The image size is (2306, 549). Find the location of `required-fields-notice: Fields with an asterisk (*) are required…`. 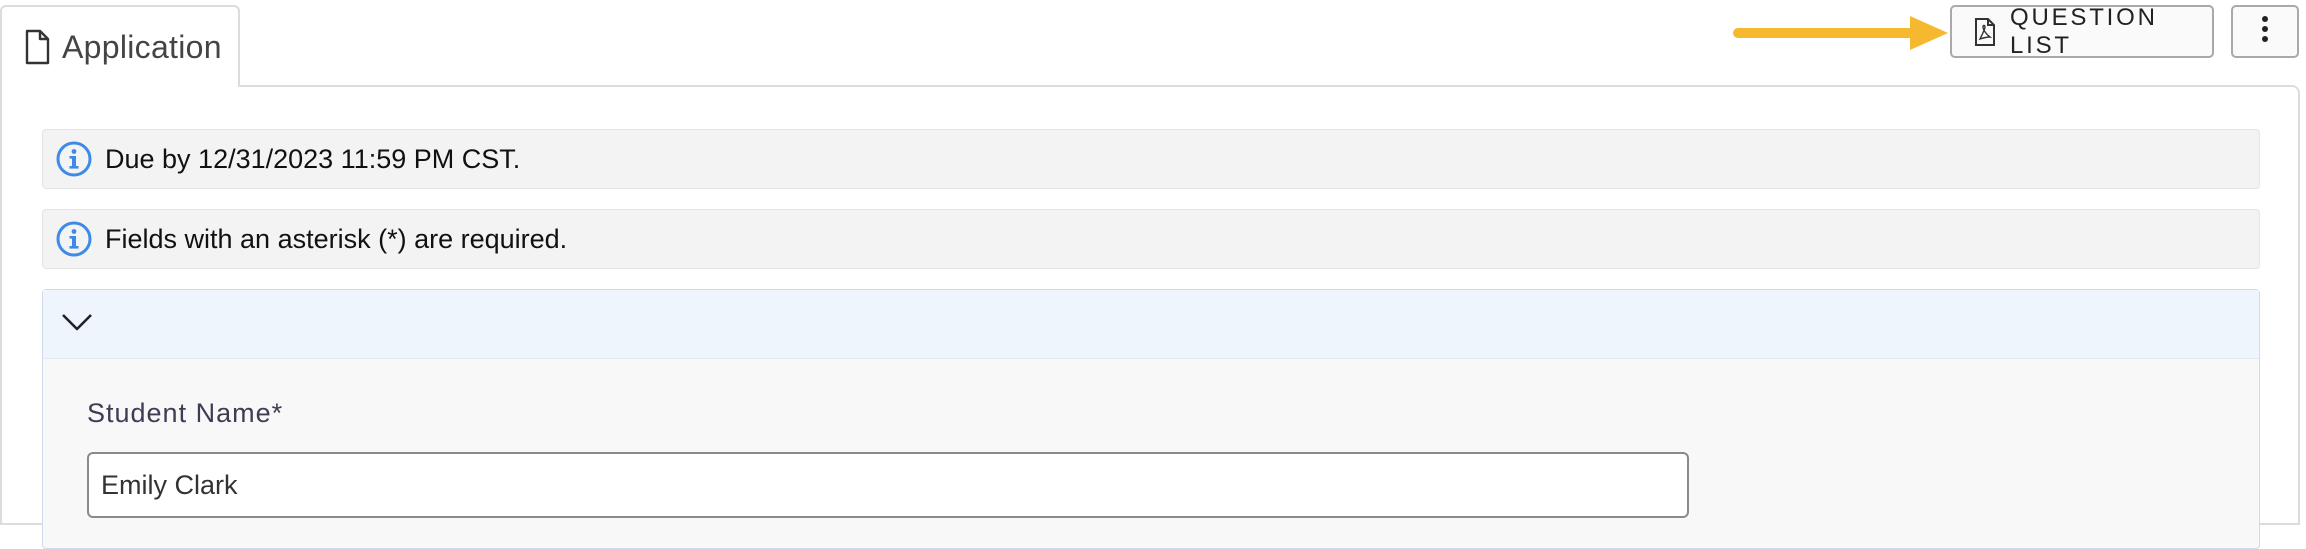

required-fields-notice: Fields with an asterisk (*) are required… is located at coordinates (1151, 239).